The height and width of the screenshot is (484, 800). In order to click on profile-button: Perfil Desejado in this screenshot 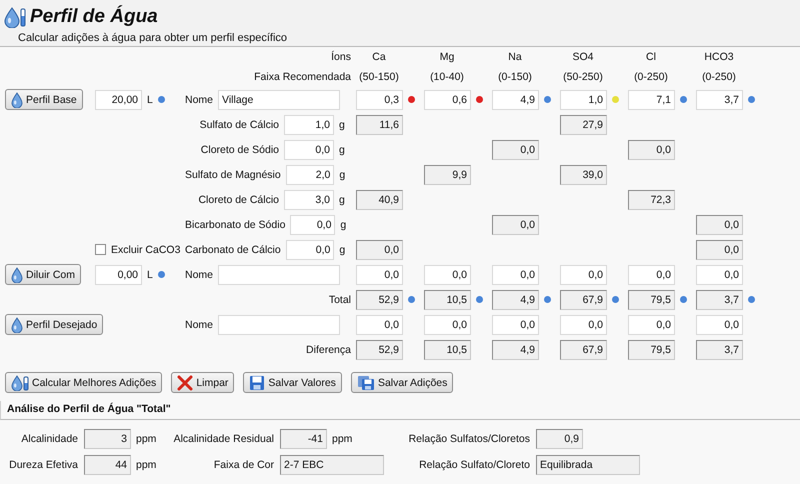, I will do `click(54, 324)`.